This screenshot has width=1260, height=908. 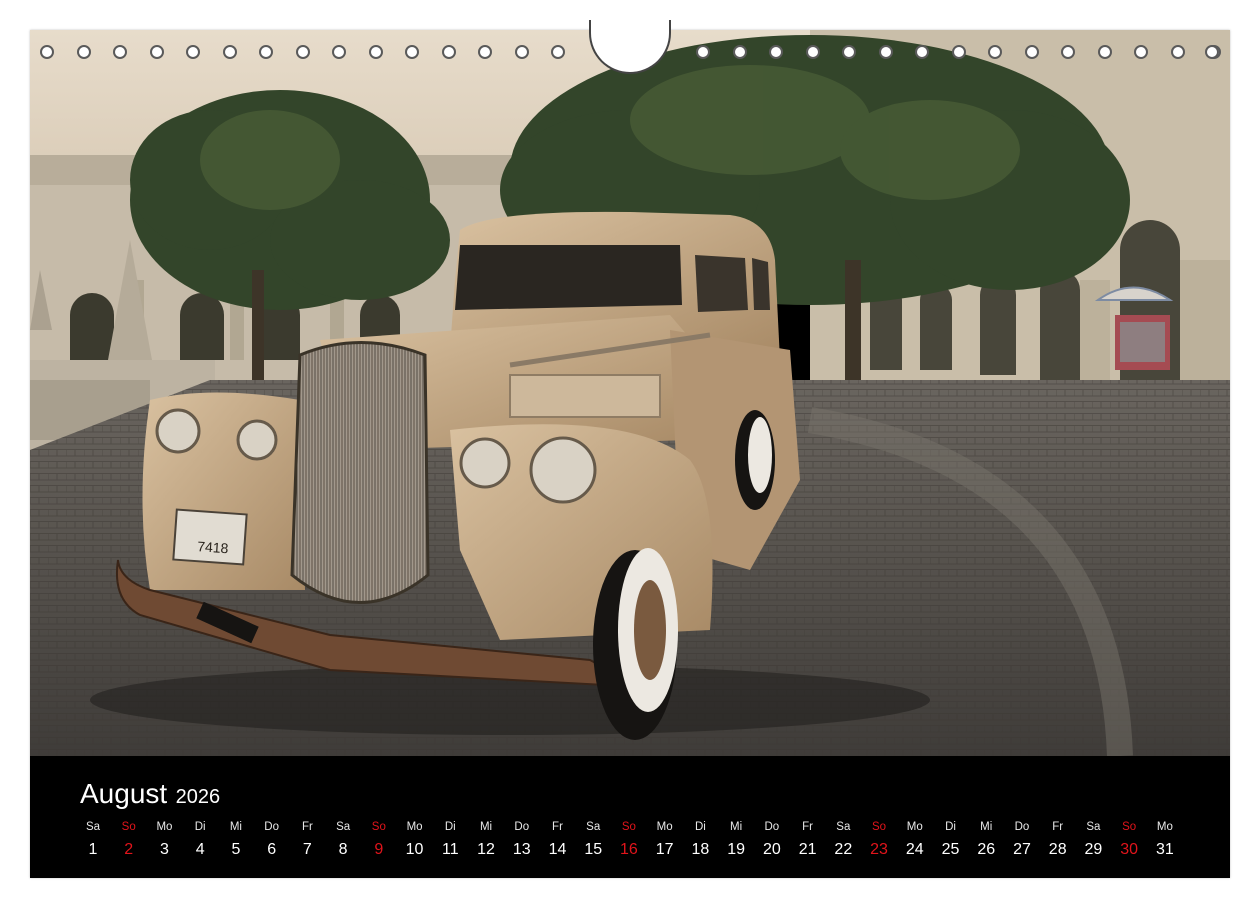 What do you see at coordinates (1129, 839) in the screenshot?
I see `day-column: So 30` at bounding box center [1129, 839].